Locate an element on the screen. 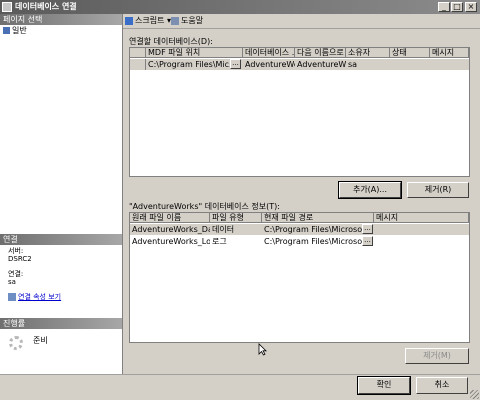 The image size is (480, 400). column-header: 현재 파일 경로 is located at coordinates (318, 218).